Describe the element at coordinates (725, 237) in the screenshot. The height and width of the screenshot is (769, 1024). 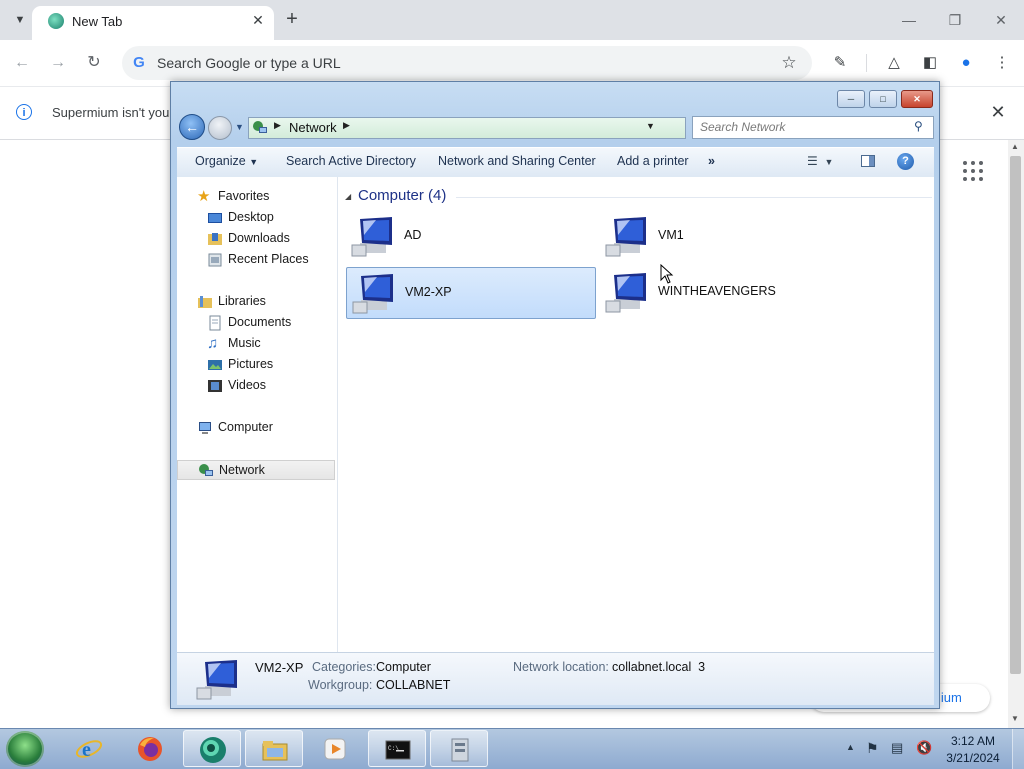
I see `computer-item-vm1: VM1` at that location.